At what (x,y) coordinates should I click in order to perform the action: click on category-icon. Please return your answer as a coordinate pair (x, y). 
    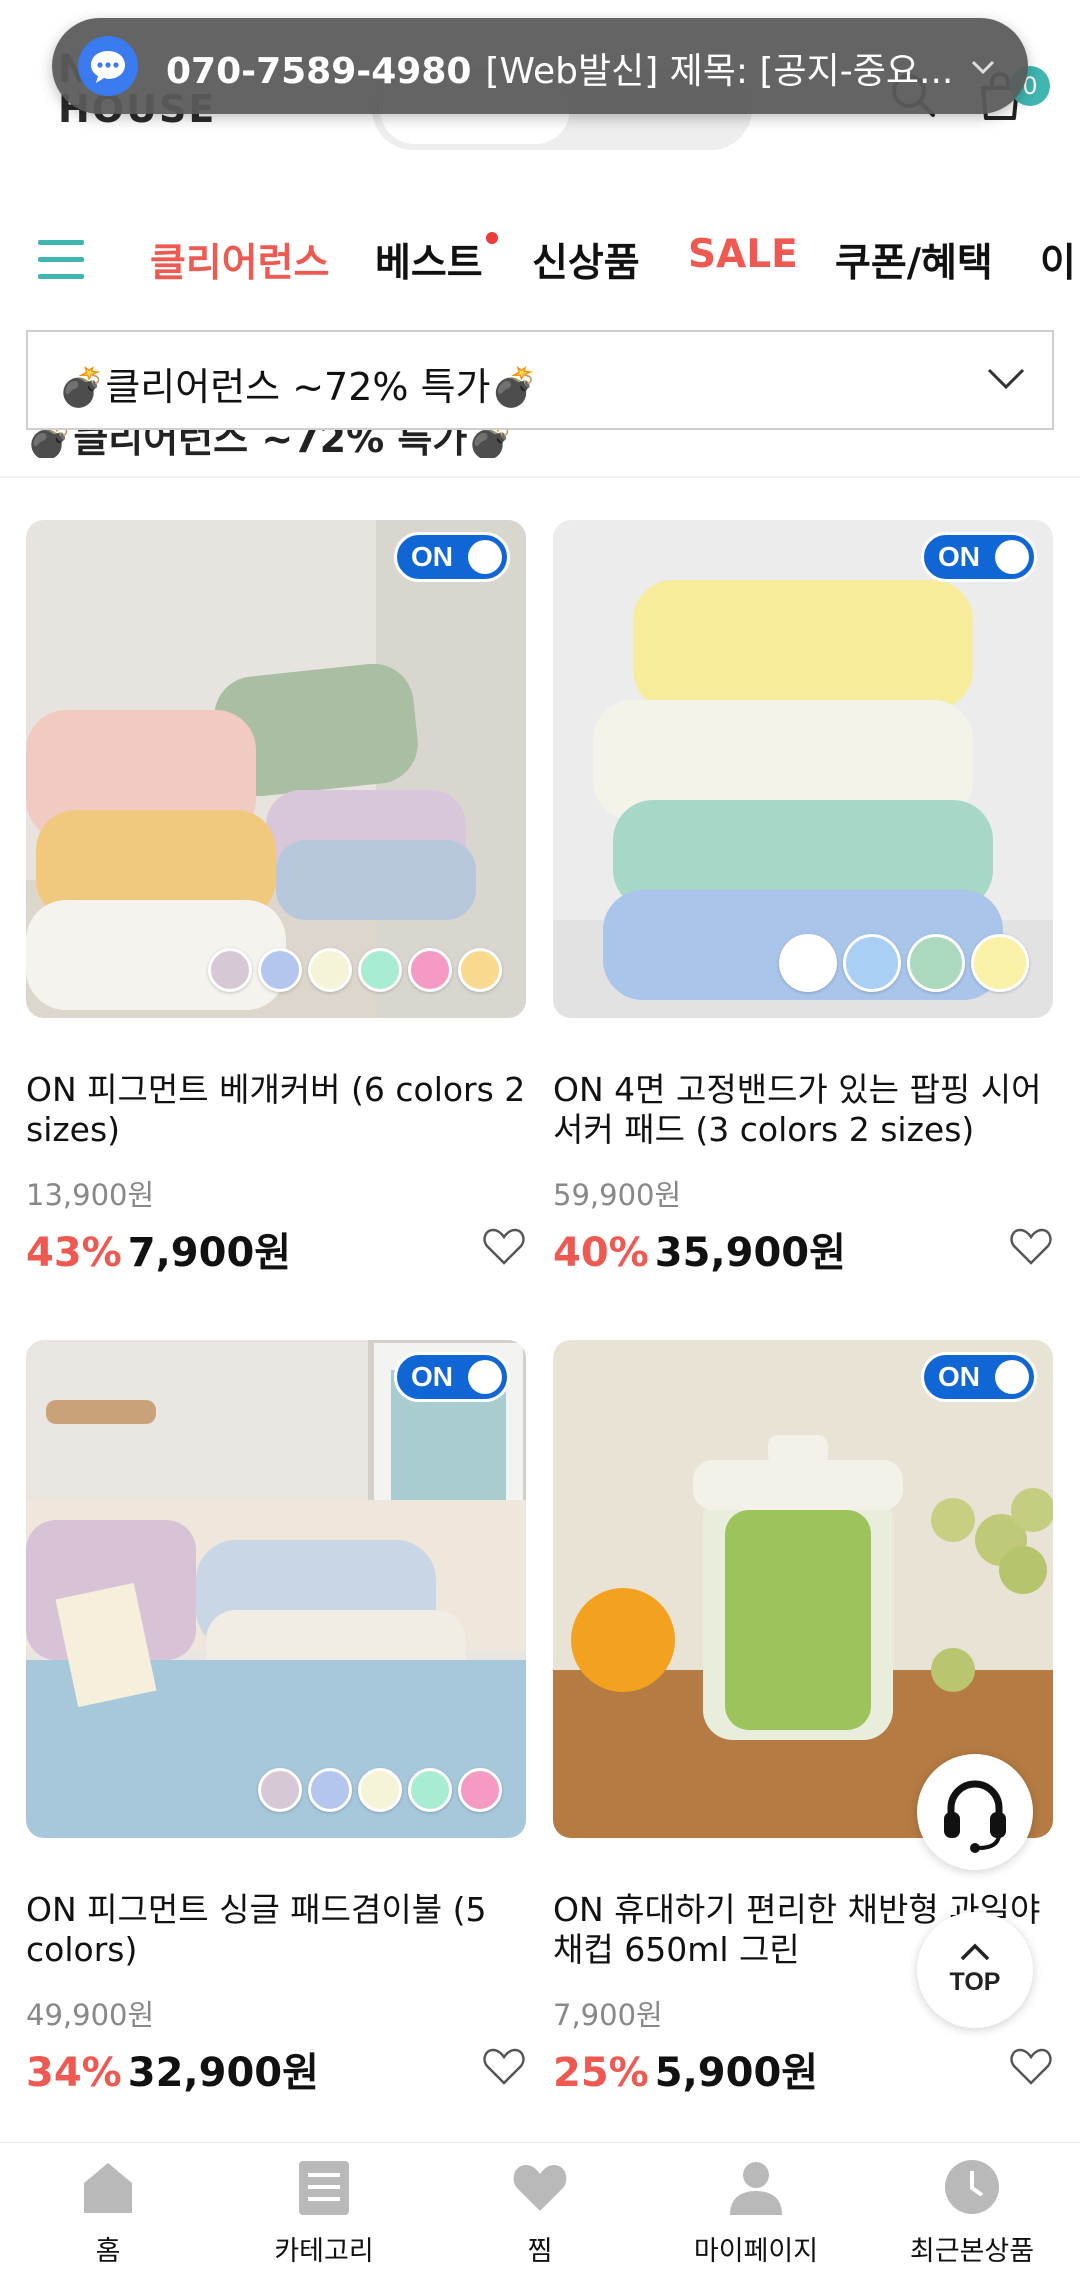
    Looking at the image, I should click on (324, 2188).